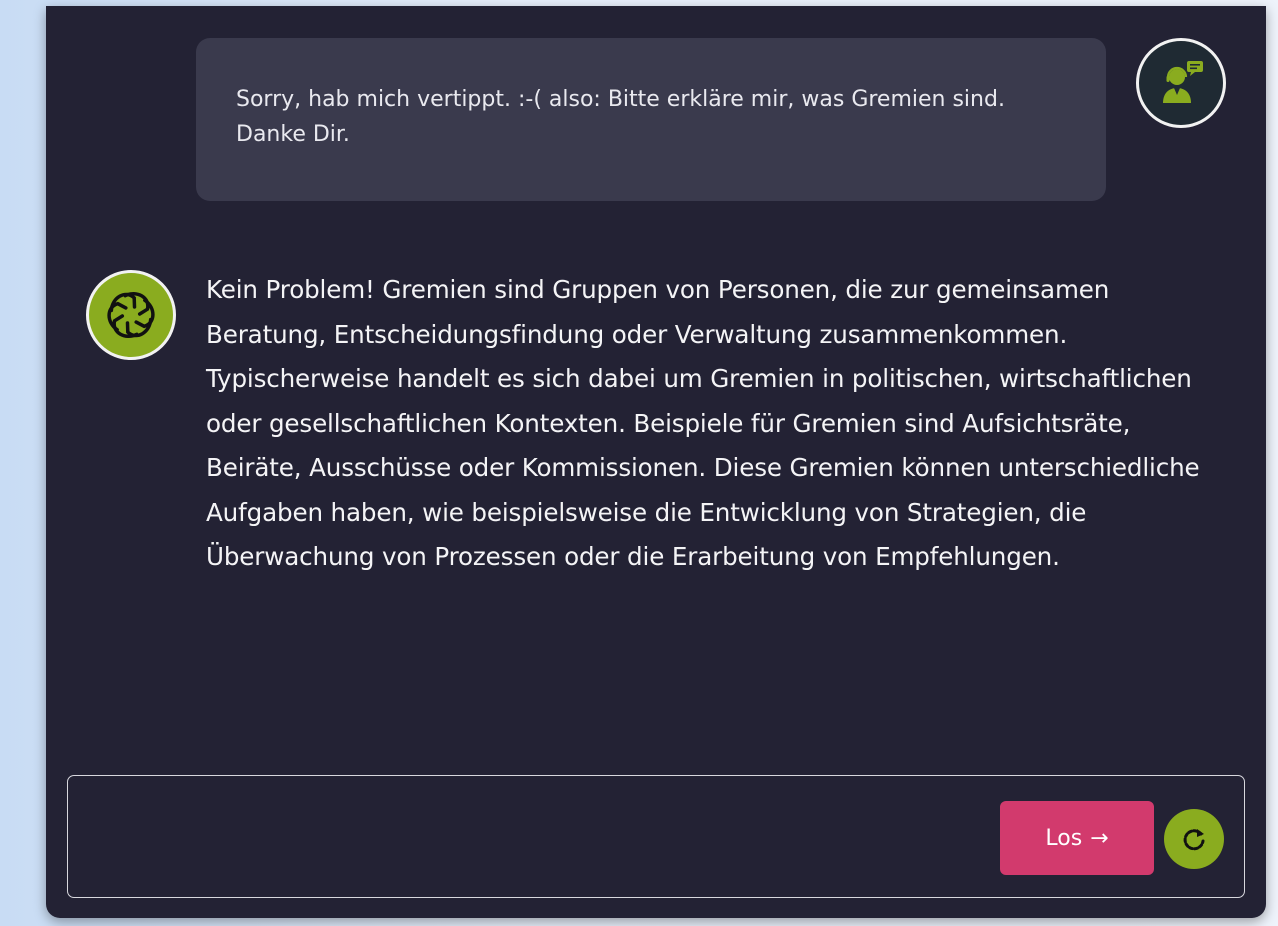 The height and width of the screenshot is (926, 1278). I want to click on refresh-button, so click(1194, 839).